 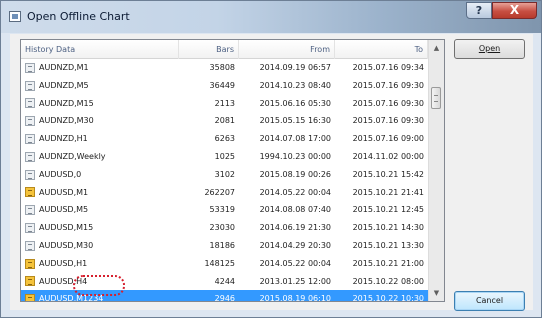 I want to click on name-wrap: AUDNZD,M1, so click(x=100, y=68).